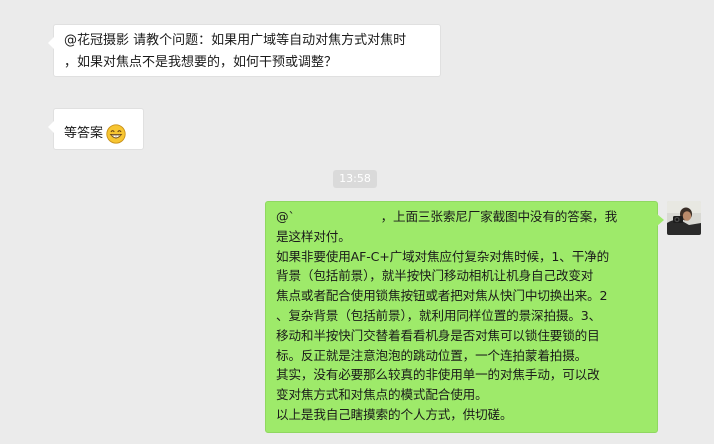  Describe the element at coordinates (438, 375) in the screenshot. I see `message-line: 其实，没有必要那么较真的非使用单一的对焦手动，可以改` at that location.